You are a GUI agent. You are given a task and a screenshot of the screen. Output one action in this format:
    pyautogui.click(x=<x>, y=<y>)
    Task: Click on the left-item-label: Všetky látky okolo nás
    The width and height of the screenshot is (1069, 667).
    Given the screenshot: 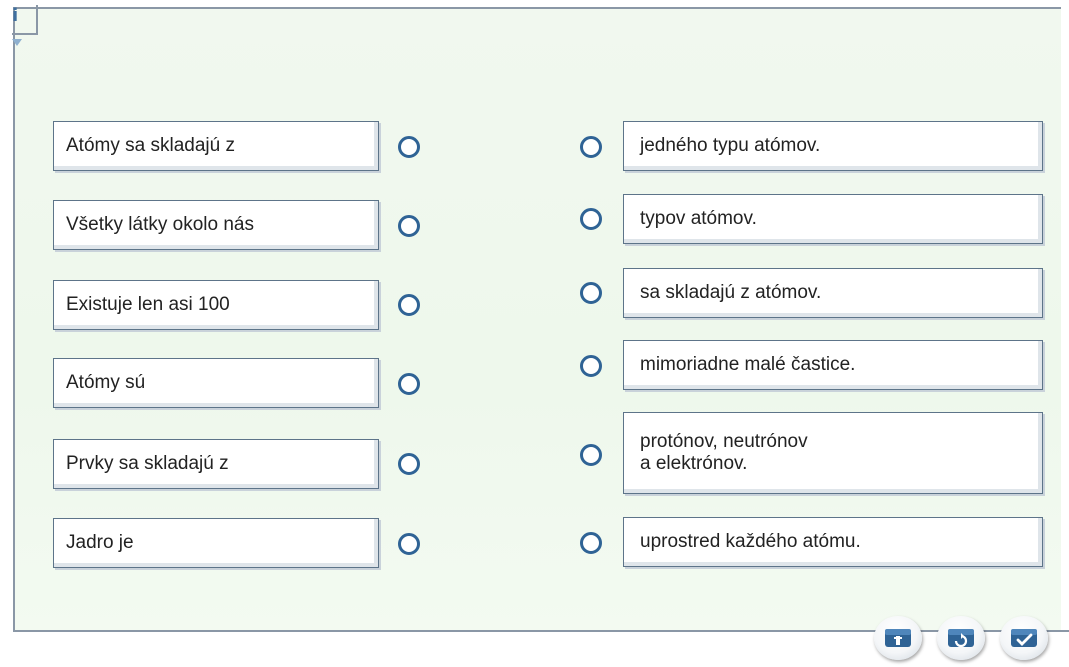 What is the action you would take?
    pyautogui.click(x=160, y=224)
    